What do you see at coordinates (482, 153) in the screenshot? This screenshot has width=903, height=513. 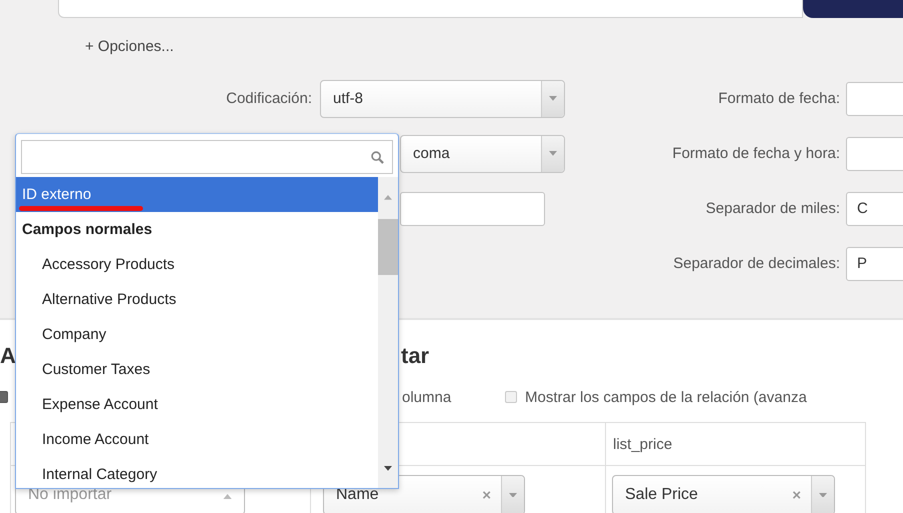 I see `select-field: coma` at bounding box center [482, 153].